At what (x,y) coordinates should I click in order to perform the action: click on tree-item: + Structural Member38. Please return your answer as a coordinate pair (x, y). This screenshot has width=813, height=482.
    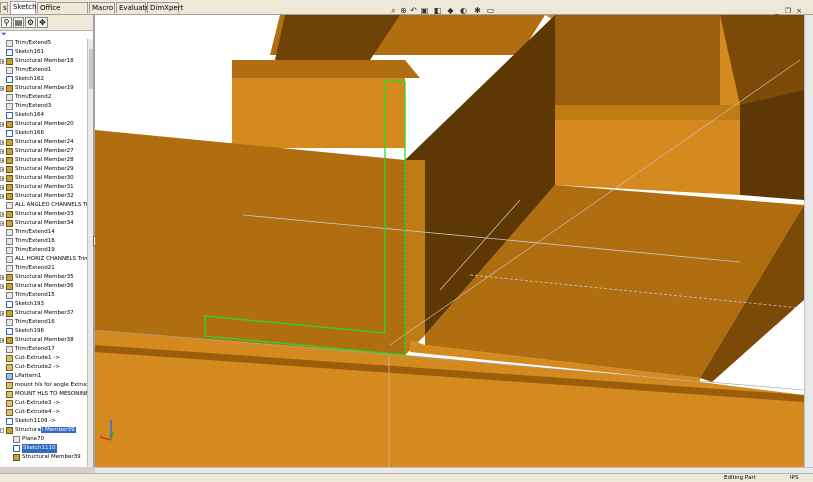
    Looking at the image, I should click on (43, 340).